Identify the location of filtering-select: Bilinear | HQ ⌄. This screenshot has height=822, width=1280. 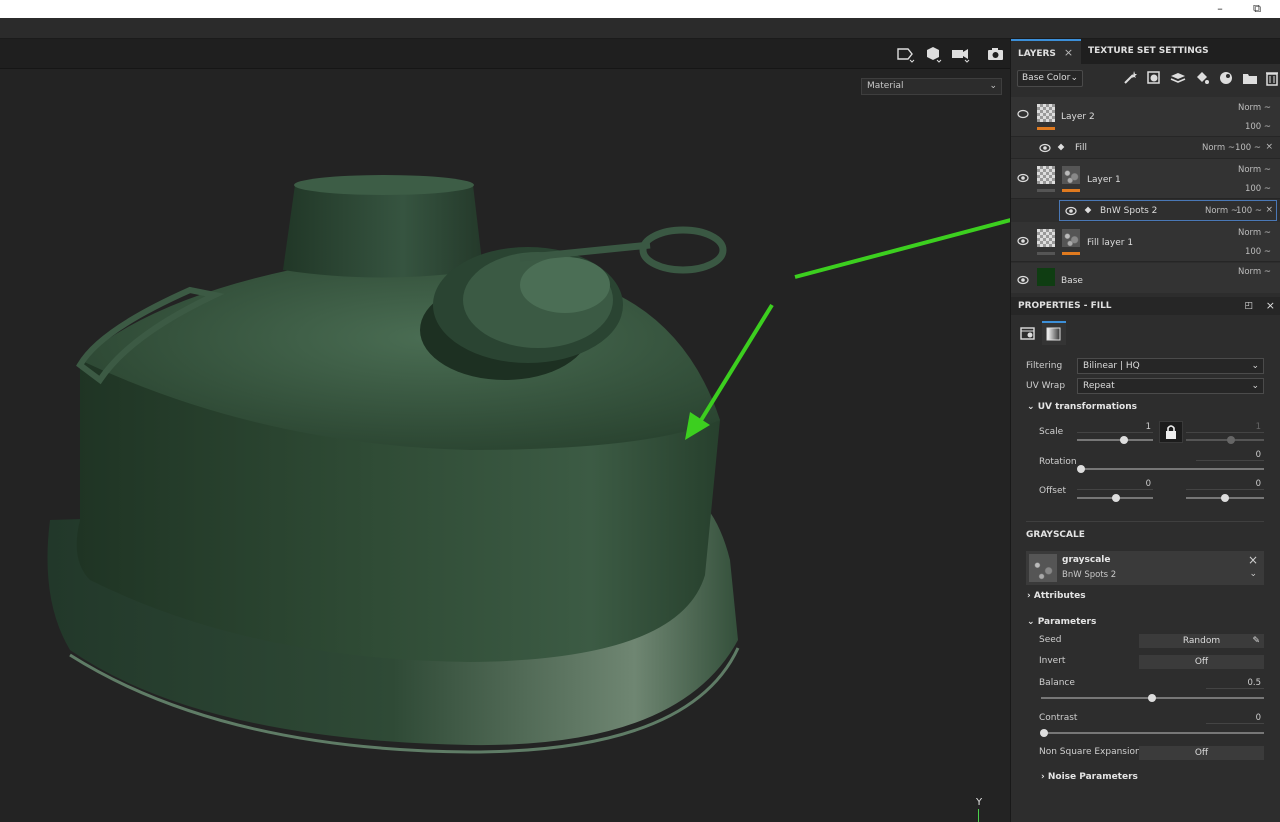
(1170, 366).